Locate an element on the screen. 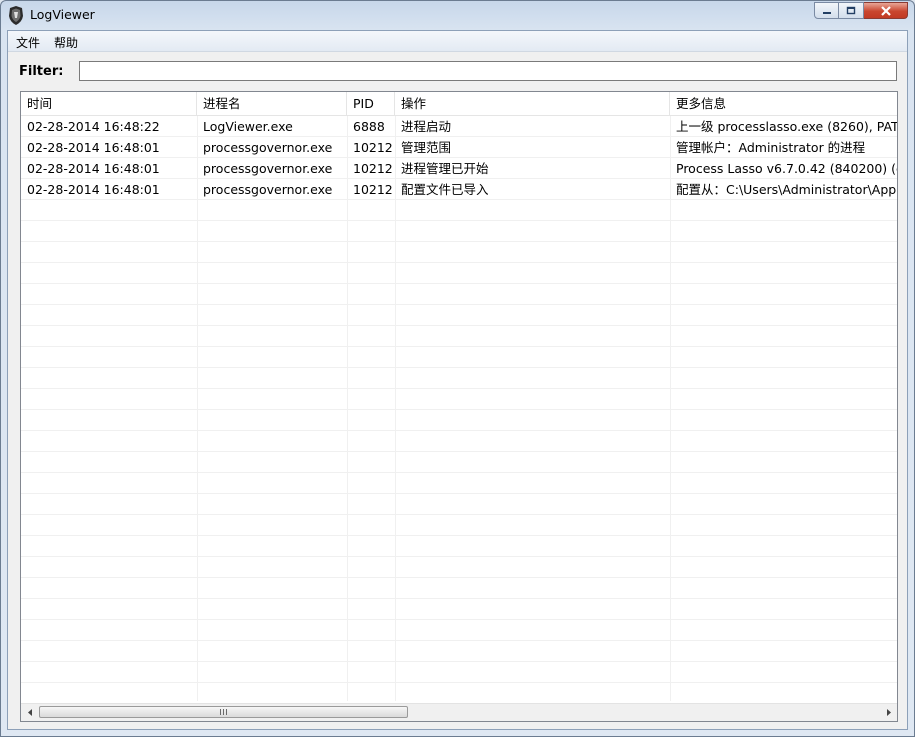  column-header-pid: PID is located at coordinates (371, 103).